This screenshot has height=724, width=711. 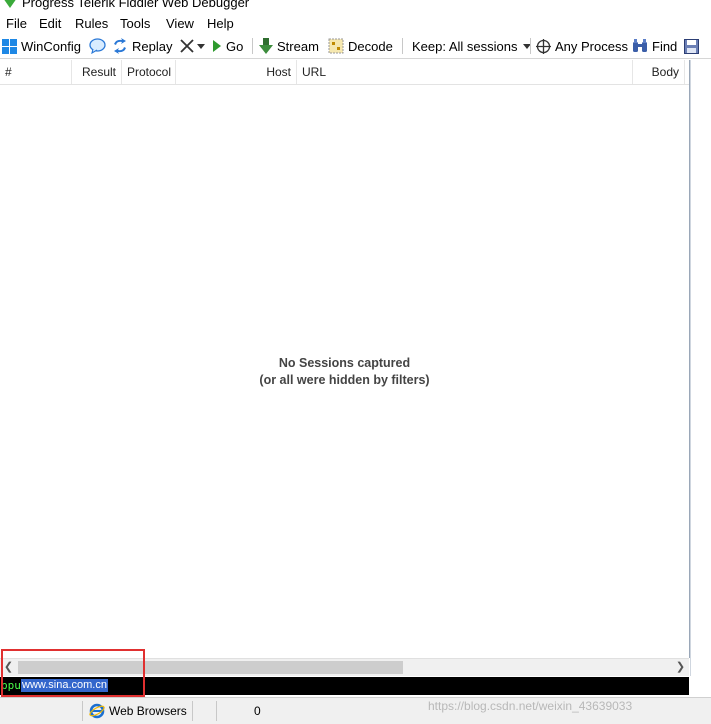 What do you see at coordinates (336, 46) in the screenshot?
I see `decode-grid-icon` at bounding box center [336, 46].